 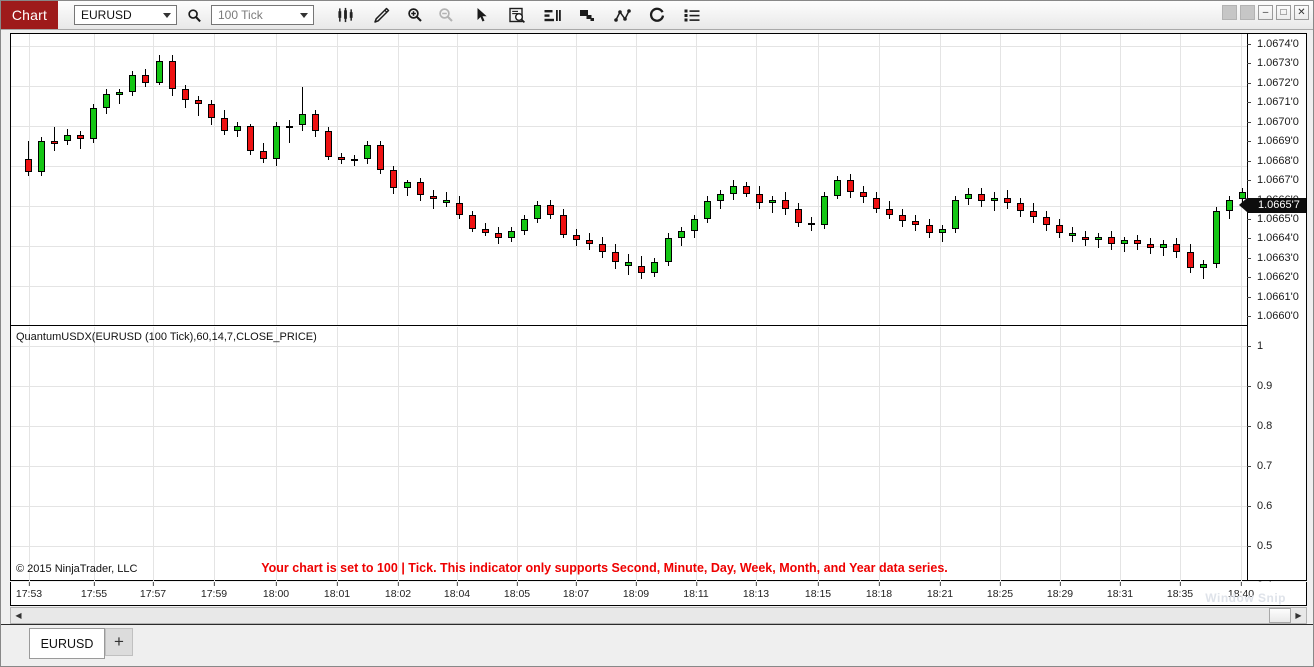 I want to click on candle-wick, so click(x=120, y=96).